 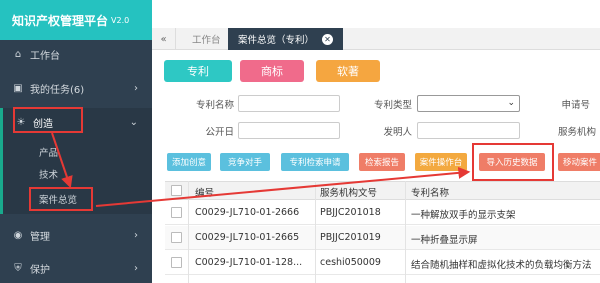 What do you see at coordinates (219, 132) in the screenshot?
I see `label-publication-date: 公开日` at bounding box center [219, 132].